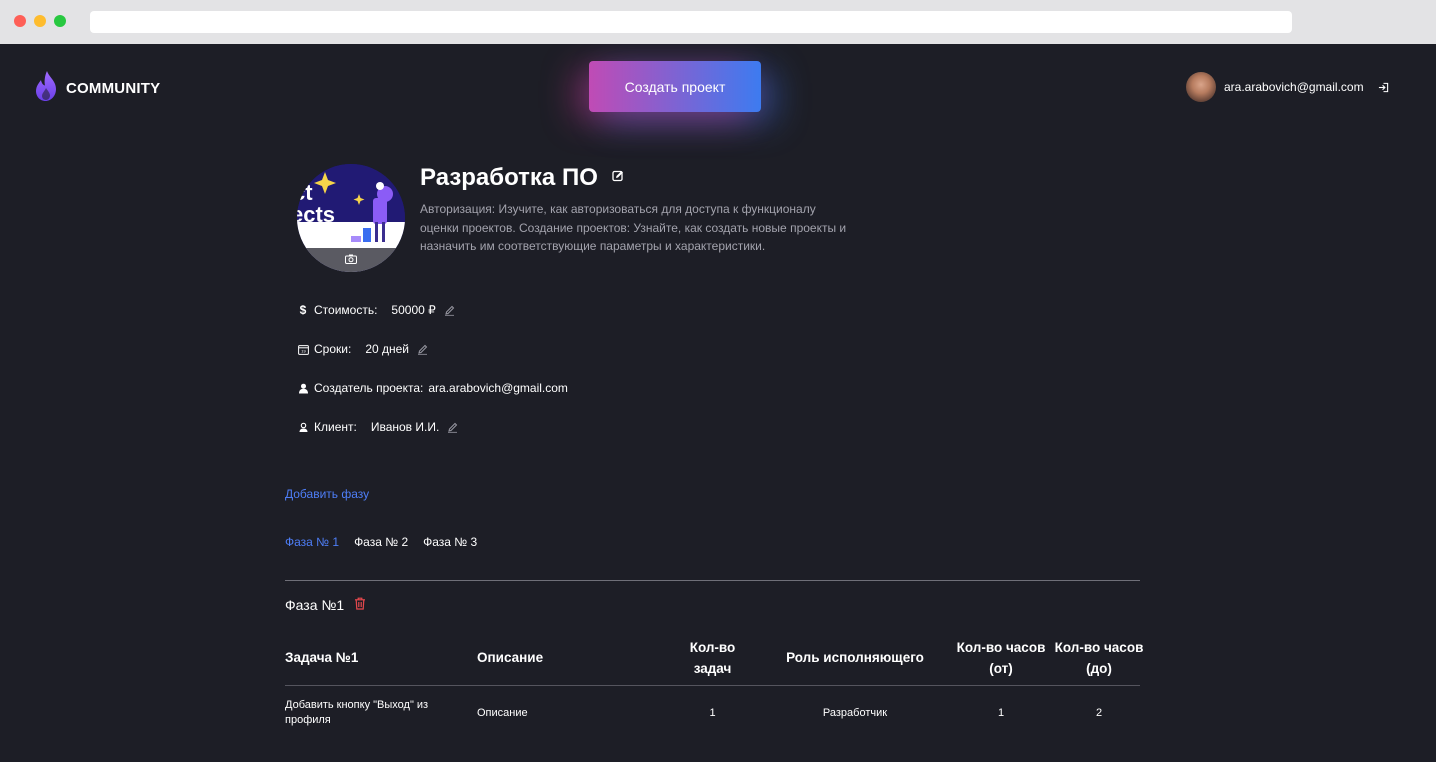  What do you see at coordinates (113, 88) in the screenshot?
I see `logo-text: COMMUNITY` at bounding box center [113, 88].